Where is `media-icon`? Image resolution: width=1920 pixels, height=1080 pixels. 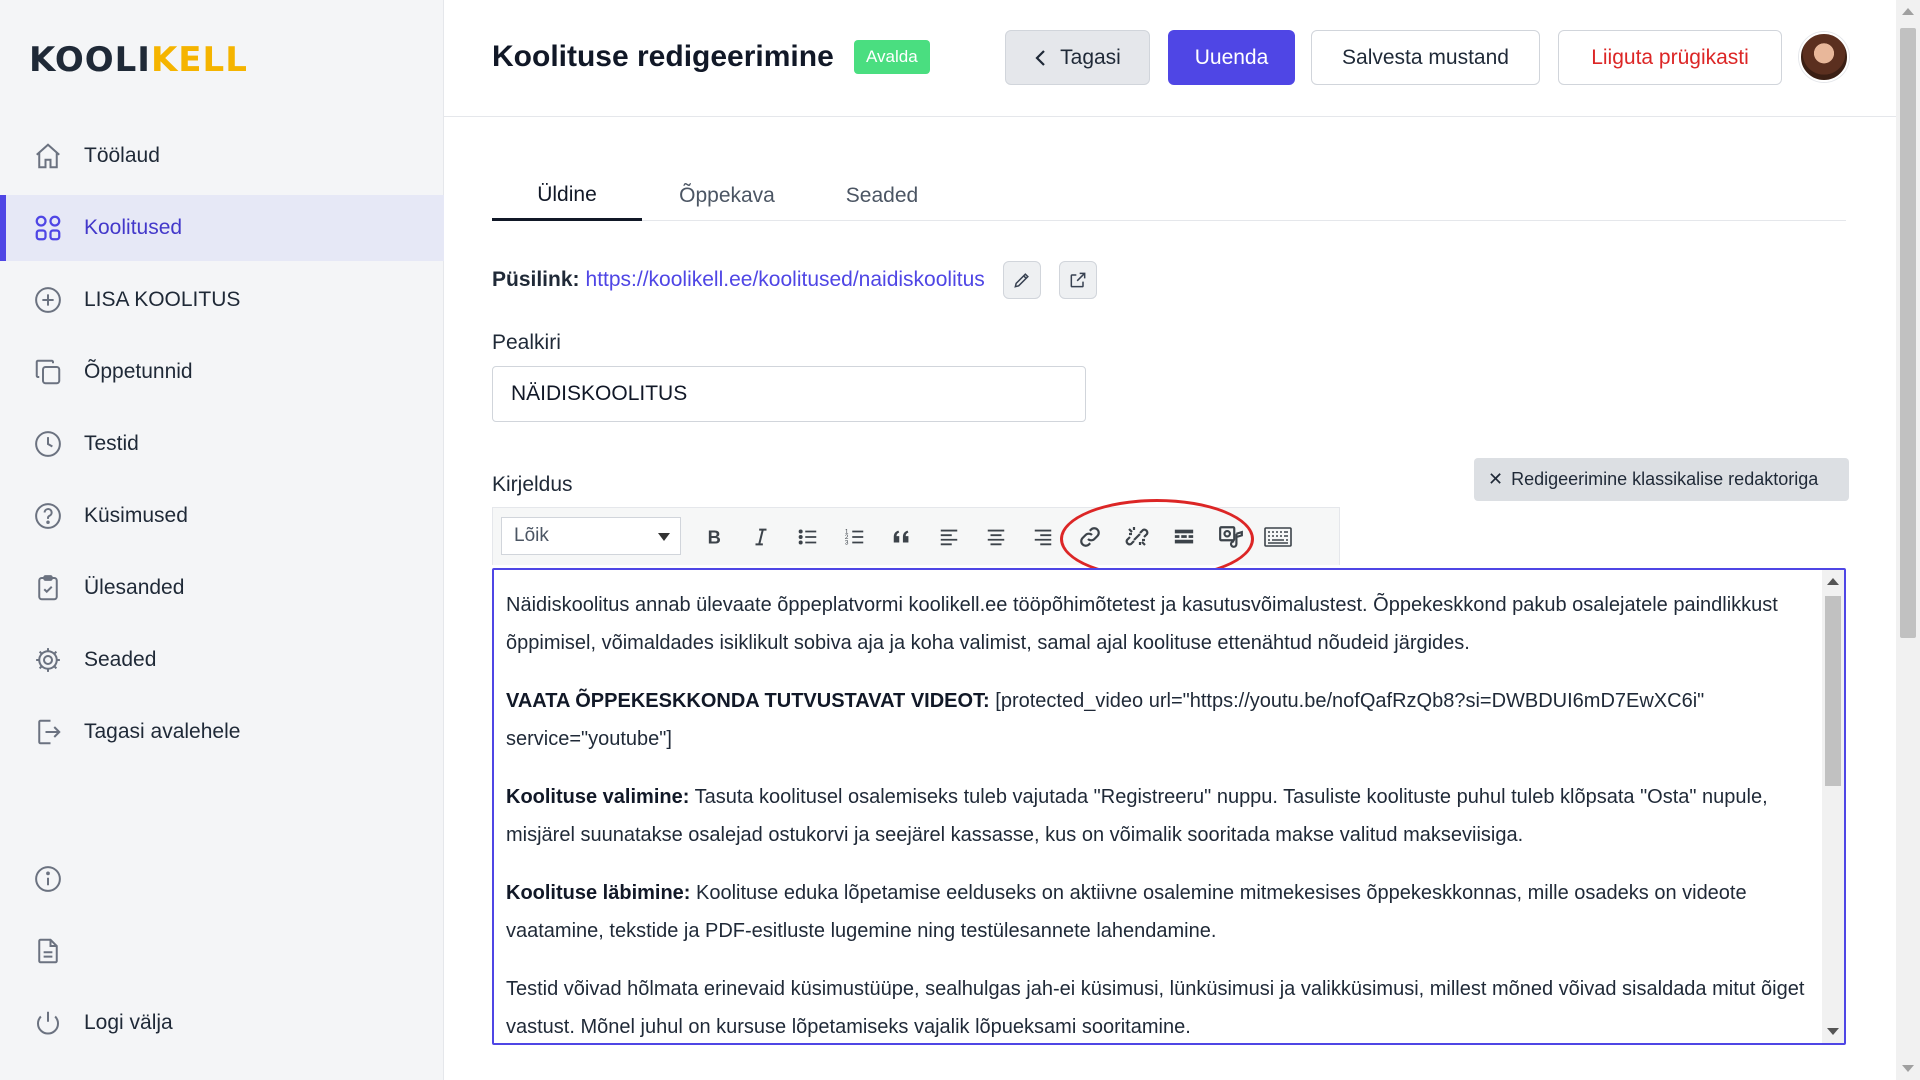
media-icon is located at coordinates (1231, 537).